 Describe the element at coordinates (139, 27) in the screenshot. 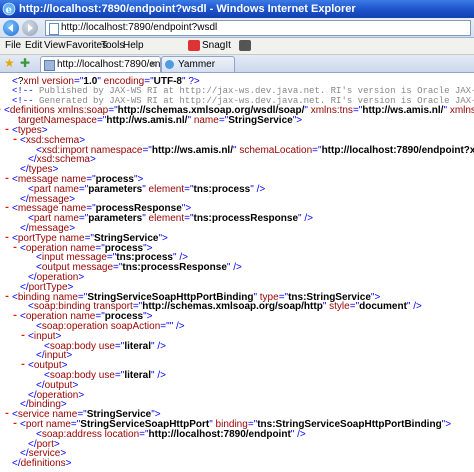

I see `address-url: http://localhost:7890/endpoint?wsdl` at that location.